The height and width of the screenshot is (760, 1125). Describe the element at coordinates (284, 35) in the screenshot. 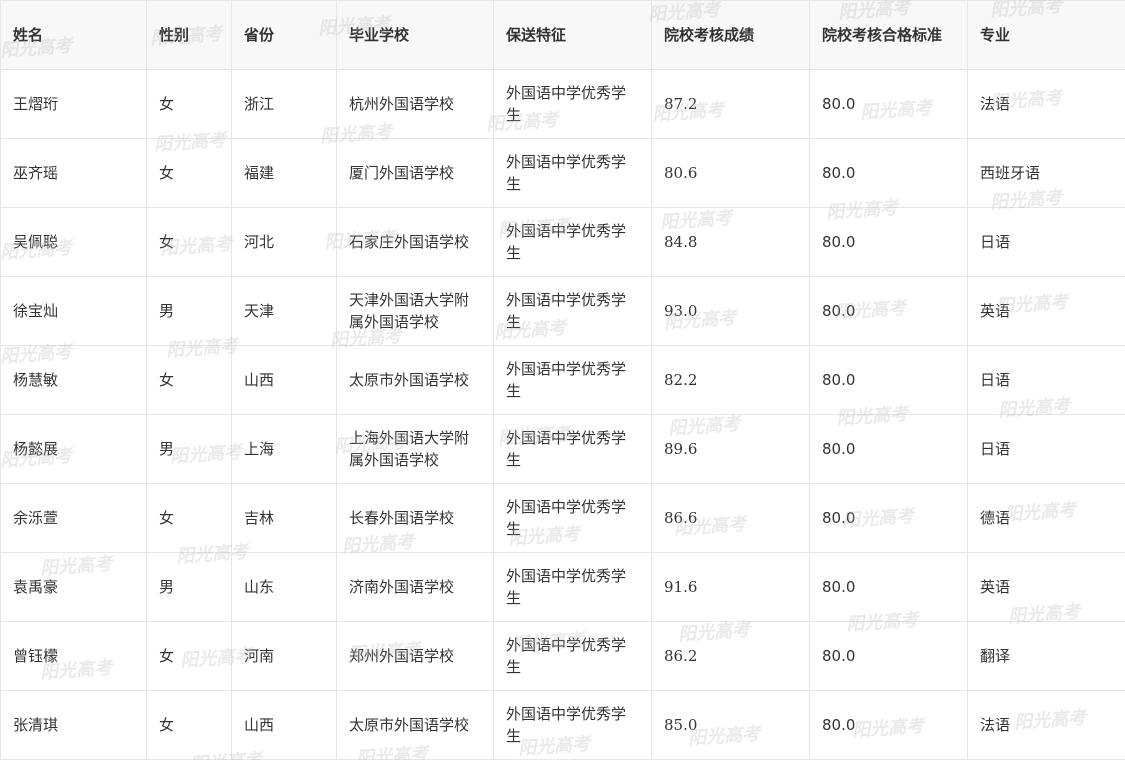

I see `header-province: 省份` at that location.